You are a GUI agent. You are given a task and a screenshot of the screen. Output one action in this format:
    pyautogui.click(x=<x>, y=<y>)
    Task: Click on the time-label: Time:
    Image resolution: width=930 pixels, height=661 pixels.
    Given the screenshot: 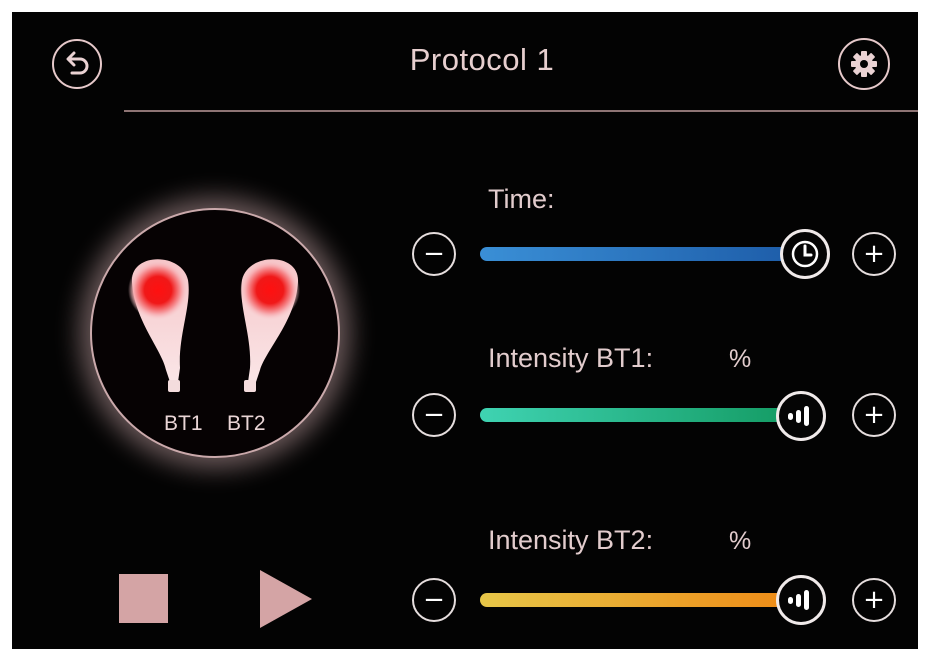 What is the action you would take?
    pyautogui.click(x=521, y=199)
    